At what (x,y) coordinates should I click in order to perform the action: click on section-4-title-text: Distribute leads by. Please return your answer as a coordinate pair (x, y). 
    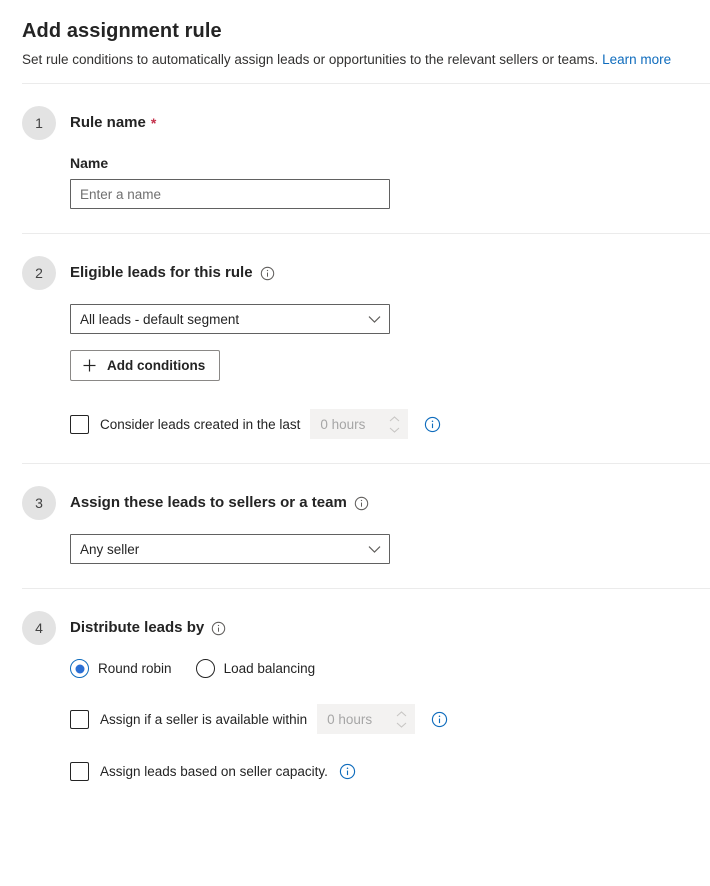
    Looking at the image, I should click on (137, 627).